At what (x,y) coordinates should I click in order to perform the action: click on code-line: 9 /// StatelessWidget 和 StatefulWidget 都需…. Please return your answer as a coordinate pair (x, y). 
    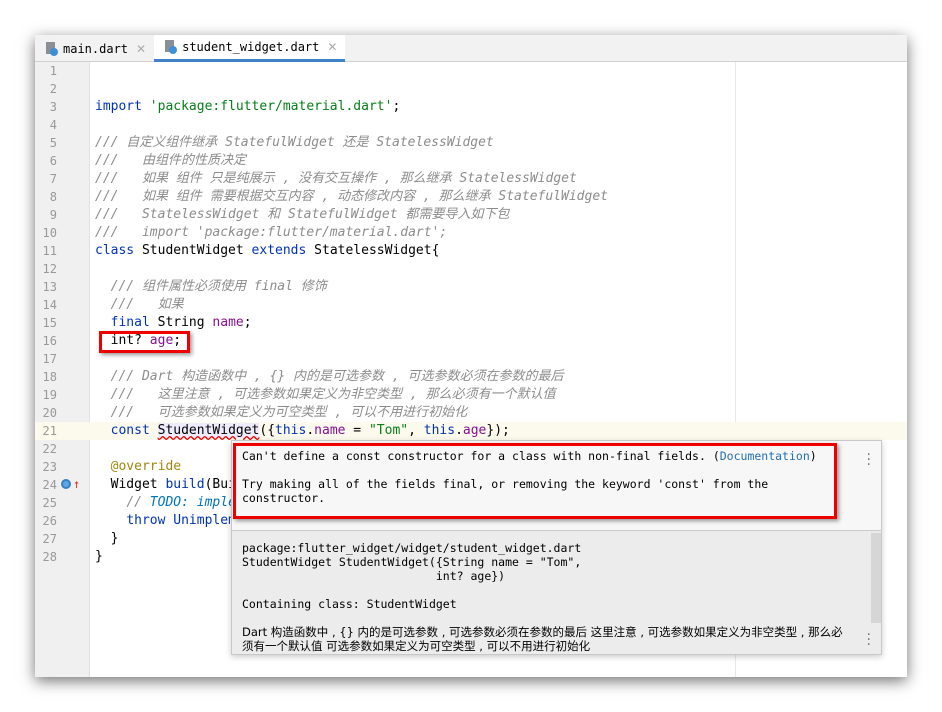
    Looking at the image, I should click on (471, 215).